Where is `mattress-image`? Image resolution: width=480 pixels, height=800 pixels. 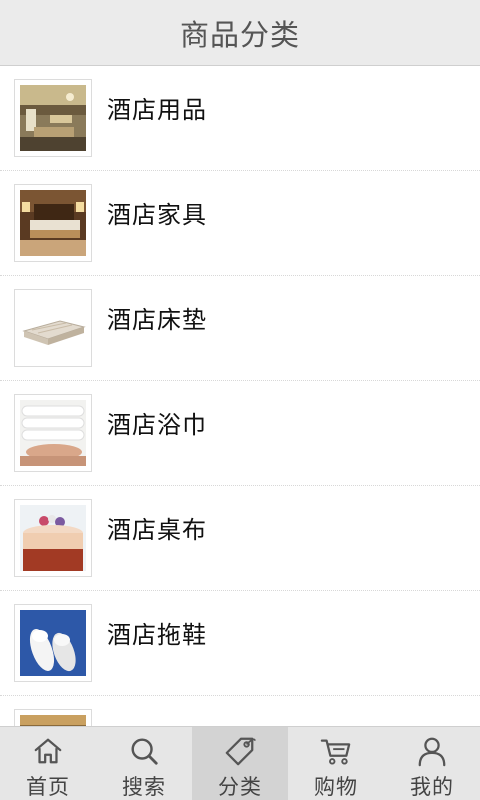 mattress-image is located at coordinates (53, 328).